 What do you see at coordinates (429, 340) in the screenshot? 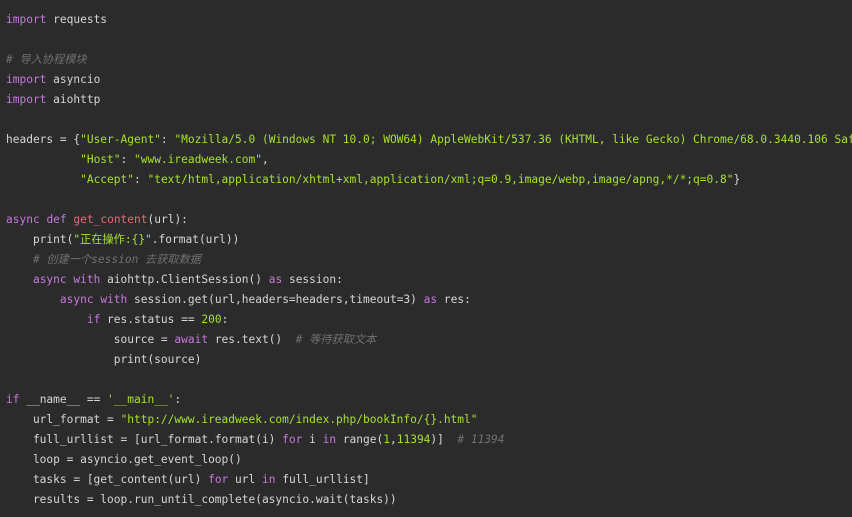
I see `code-line: source = await res.text() # 等待获取文本` at bounding box center [429, 340].